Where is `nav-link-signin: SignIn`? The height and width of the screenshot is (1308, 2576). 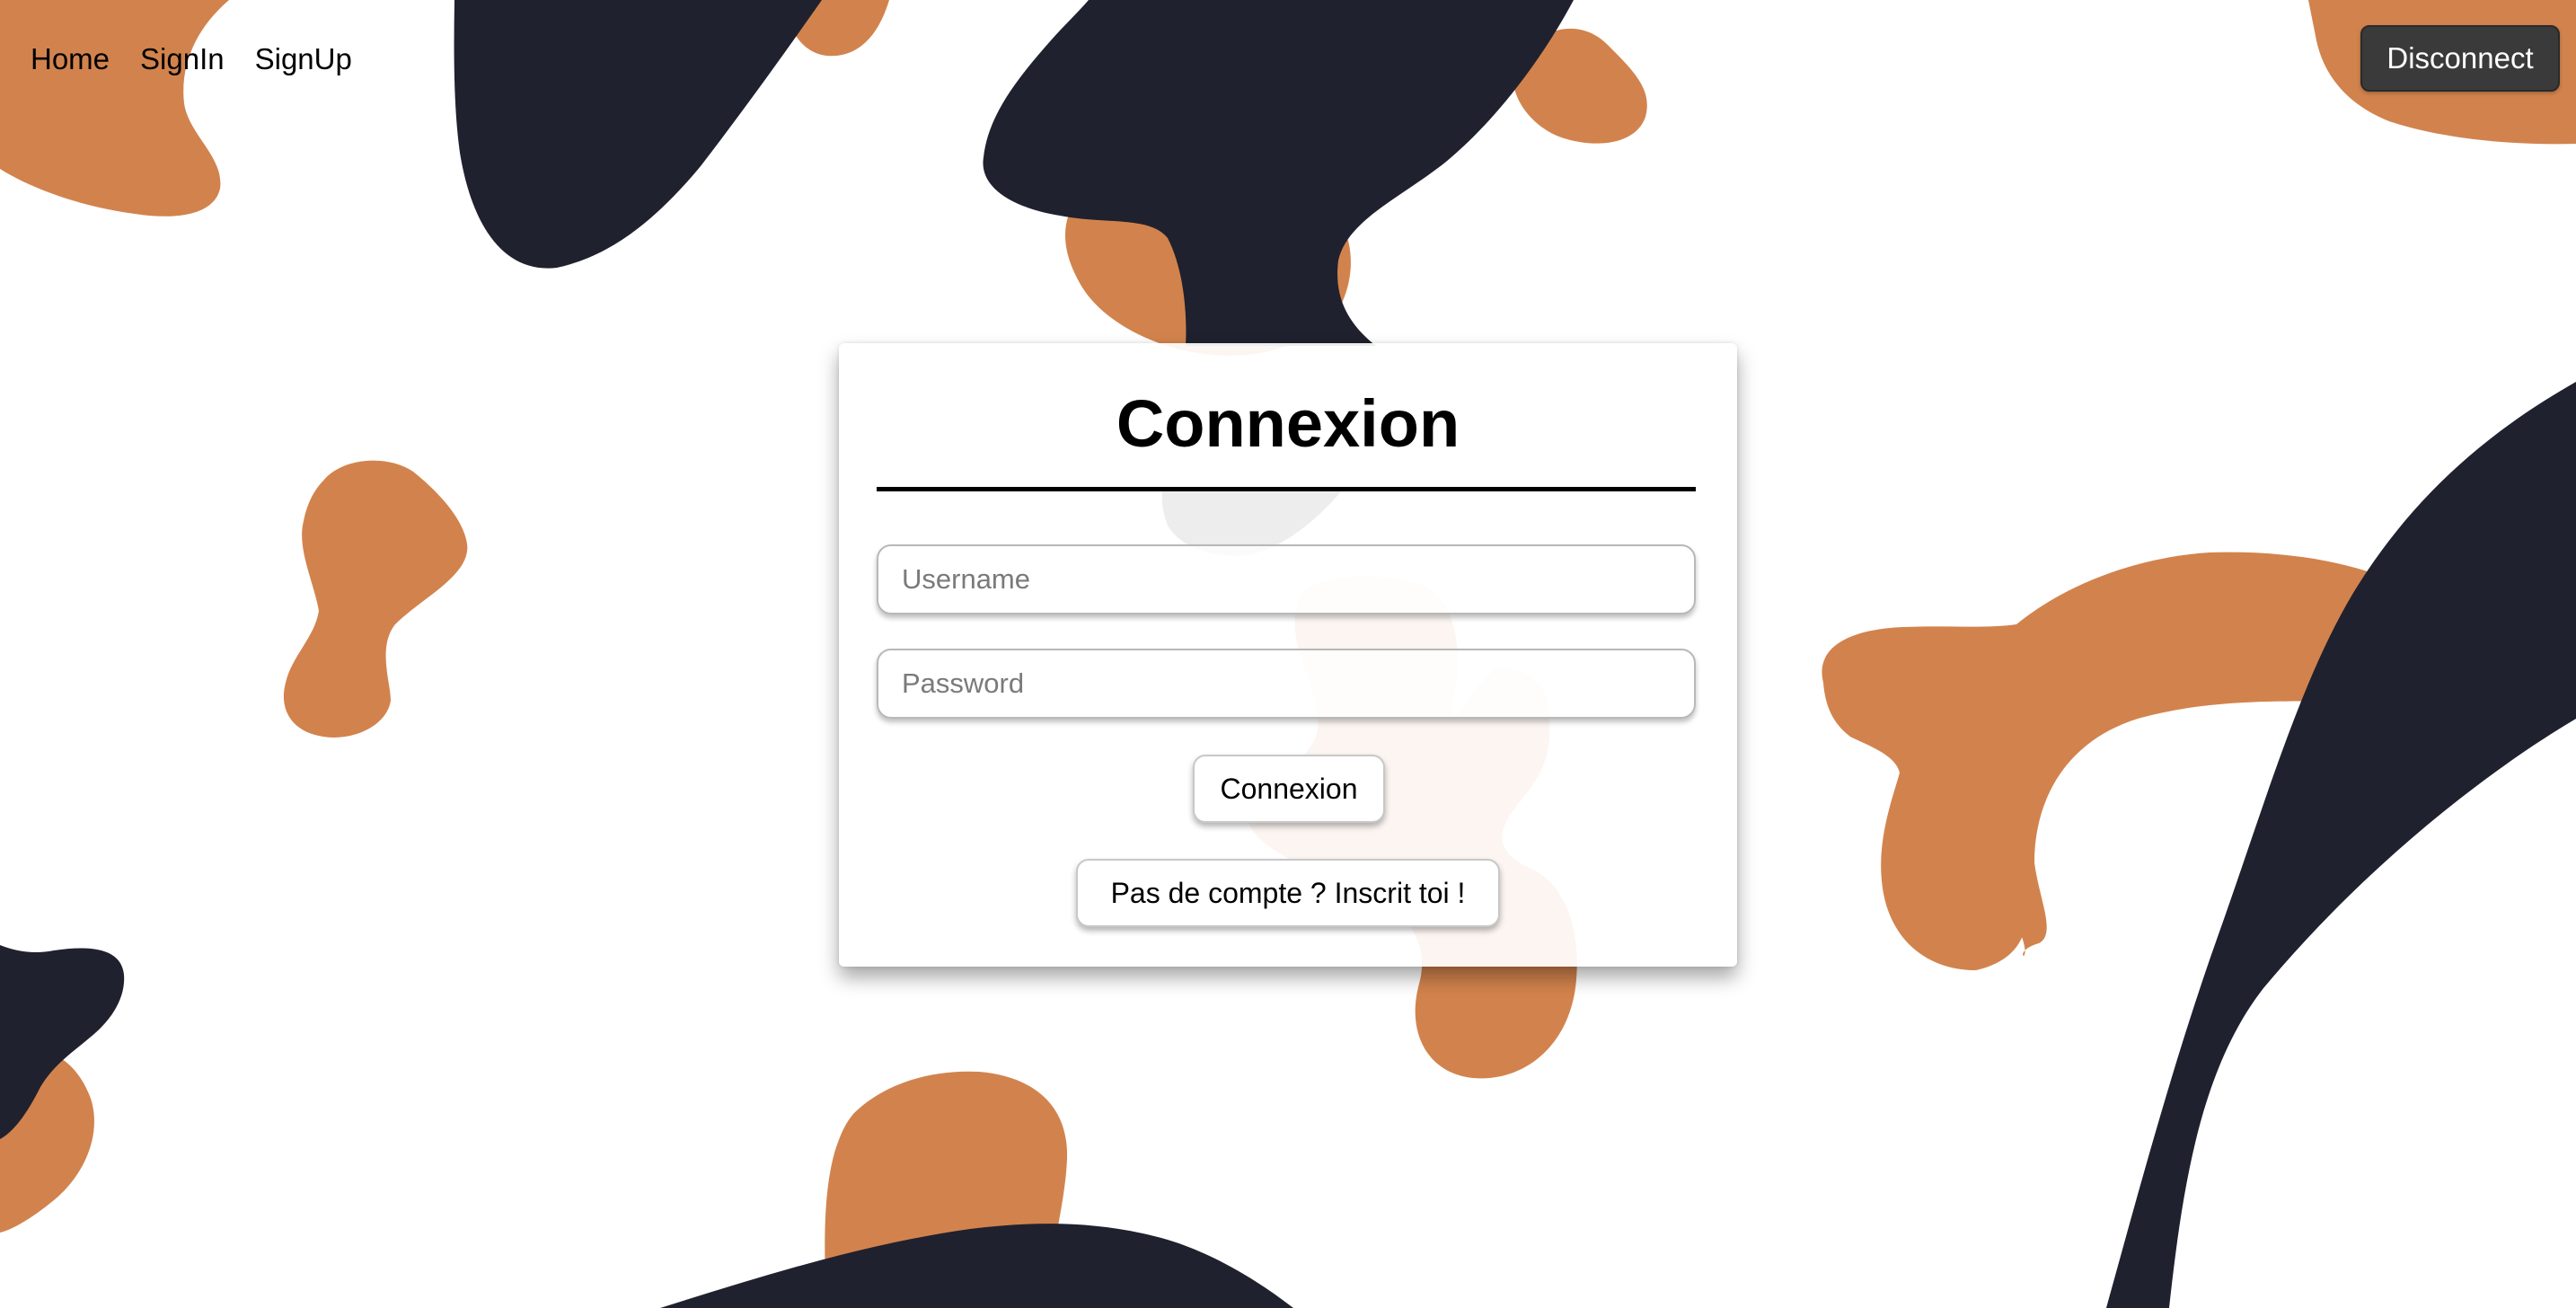 nav-link-signin: SignIn is located at coordinates (182, 59).